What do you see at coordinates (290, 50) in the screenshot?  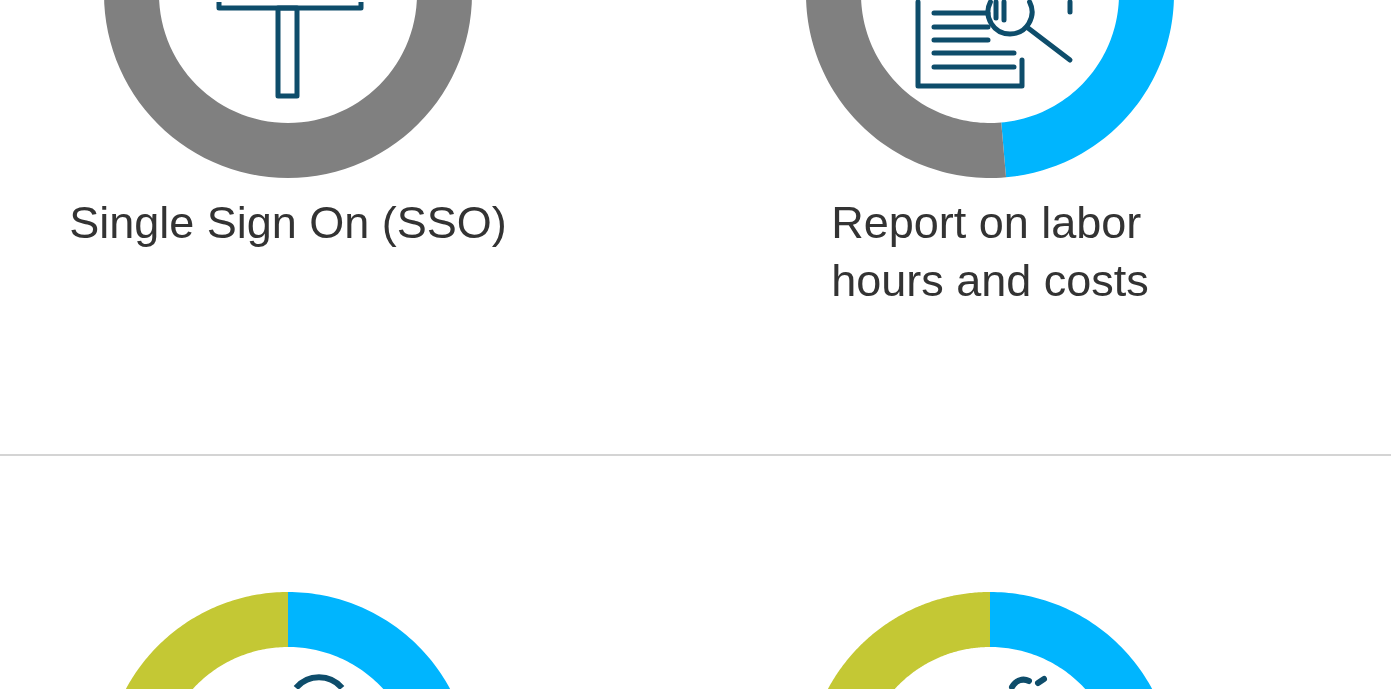 I see `signpost-icon` at bounding box center [290, 50].